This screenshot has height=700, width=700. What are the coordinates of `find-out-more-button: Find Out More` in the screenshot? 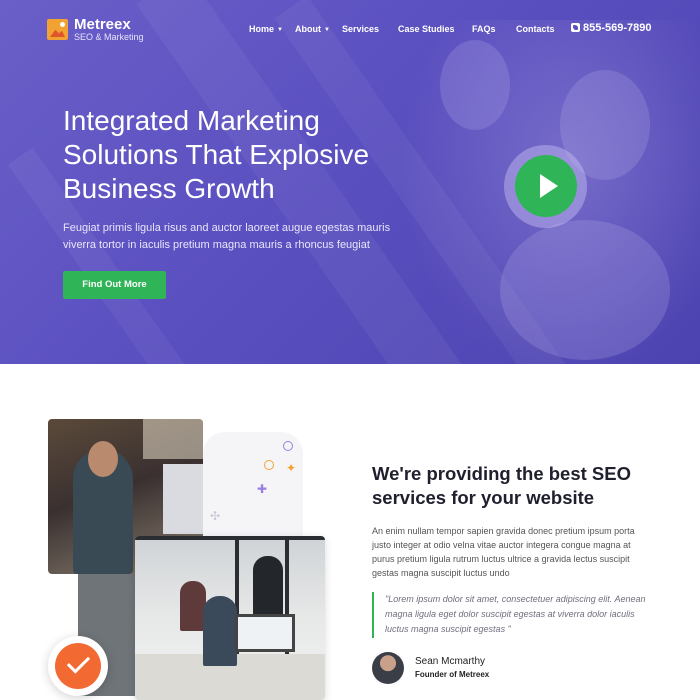 It's located at (114, 285).